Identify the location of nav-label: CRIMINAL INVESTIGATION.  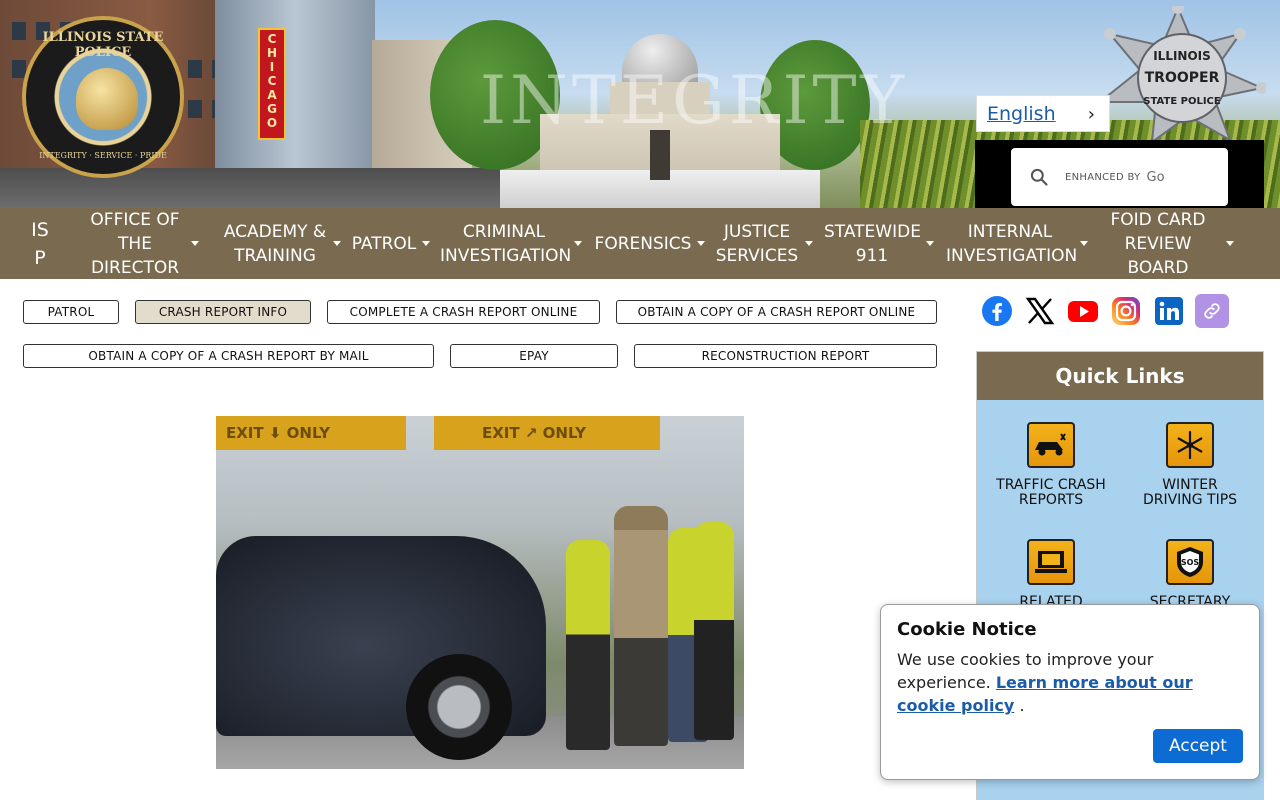
(506, 243).